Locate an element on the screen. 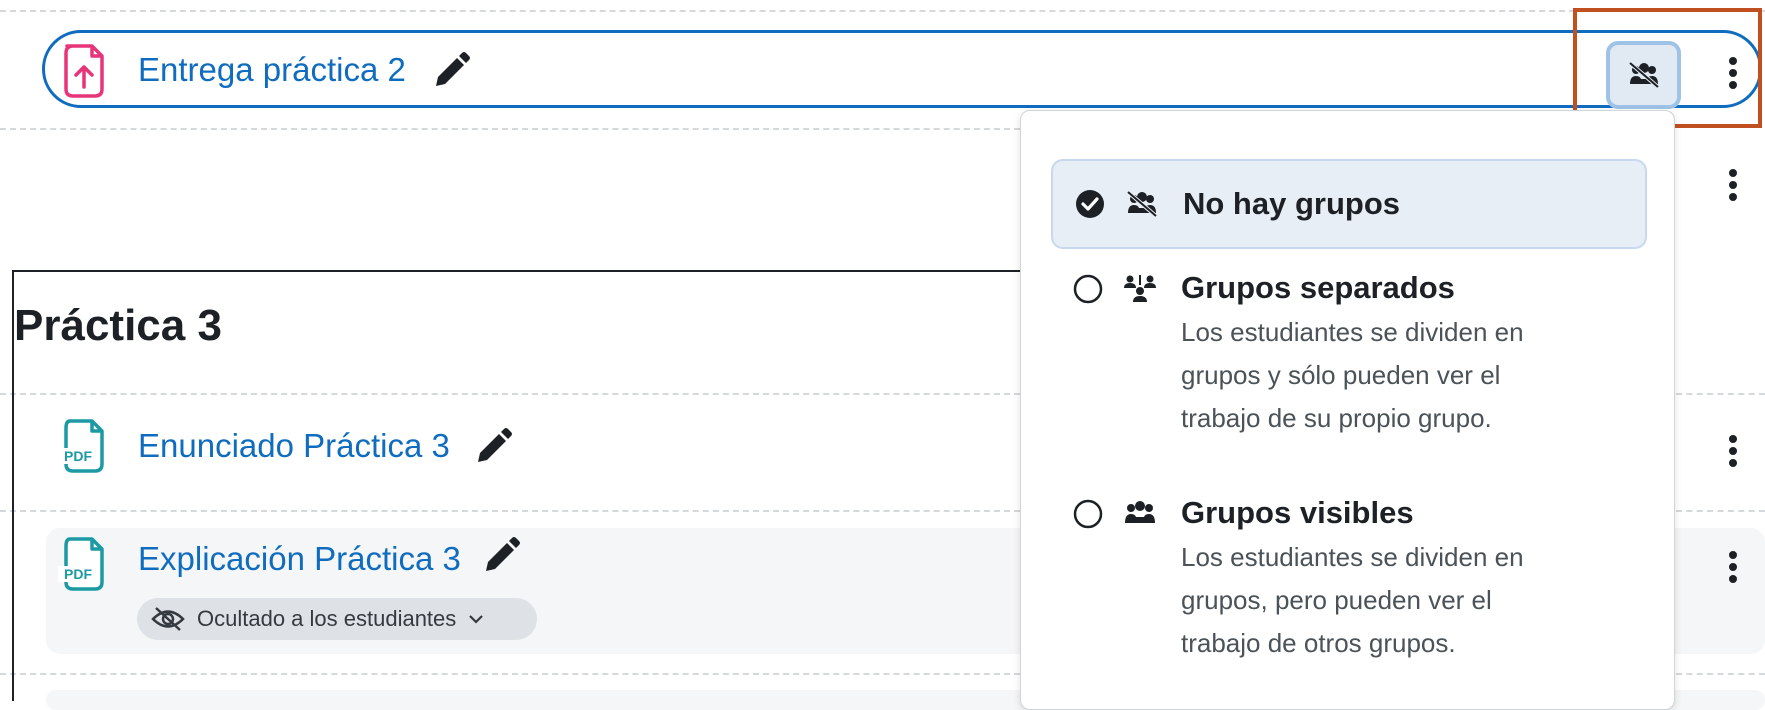 Image resolution: width=1765 pixels, height=710 pixels. visibility-badge: Ocultado a los estudiantes is located at coordinates (337, 619).